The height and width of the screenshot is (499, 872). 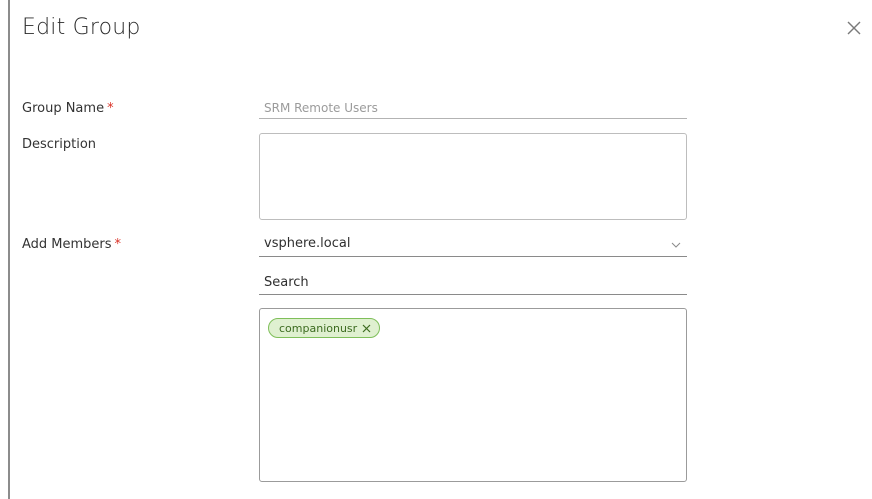 What do you see at coordinates (9, 249) in the screenshot?
I see `dialog-left-border` at bounding box center [9, 249].